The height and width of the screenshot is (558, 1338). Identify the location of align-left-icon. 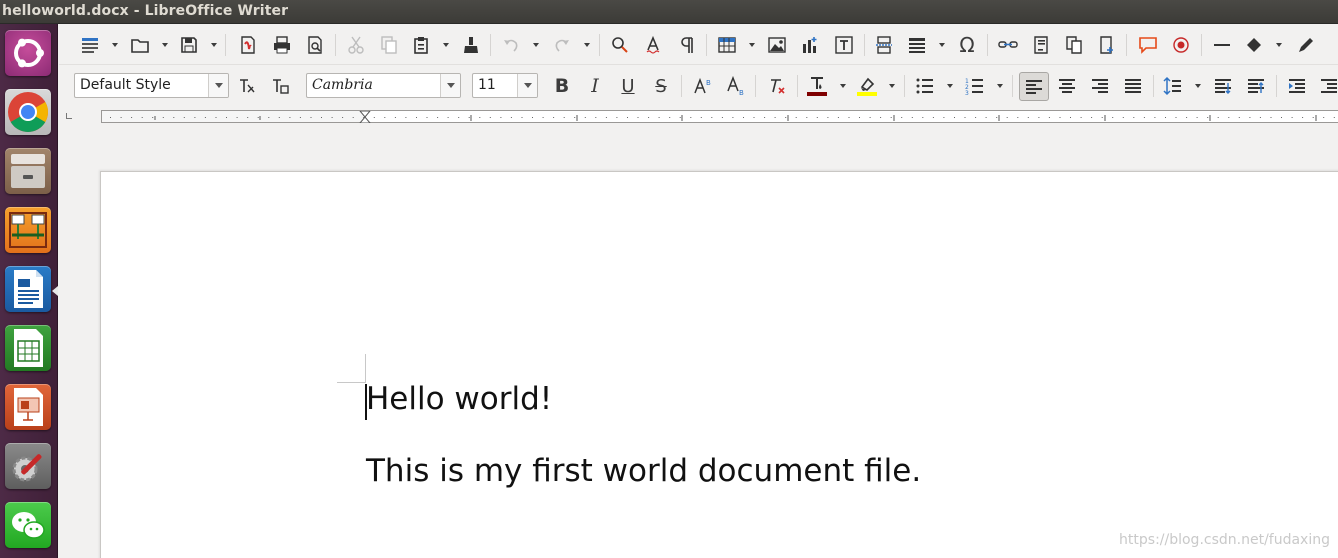
(1034, 86).